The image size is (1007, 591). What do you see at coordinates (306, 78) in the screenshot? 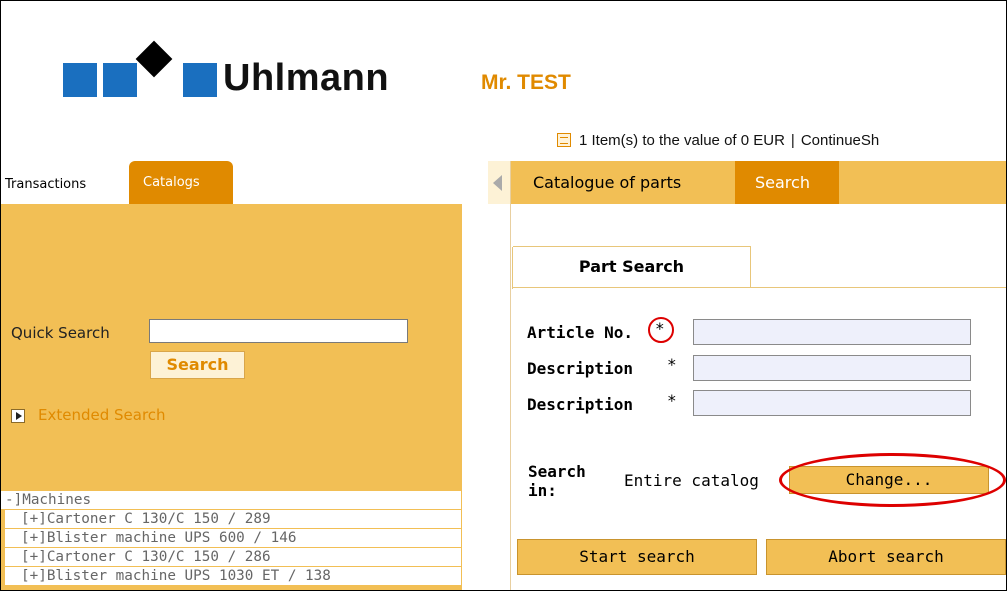
I see `brand-name: Uhlmann` at bounding box center [306, 78].